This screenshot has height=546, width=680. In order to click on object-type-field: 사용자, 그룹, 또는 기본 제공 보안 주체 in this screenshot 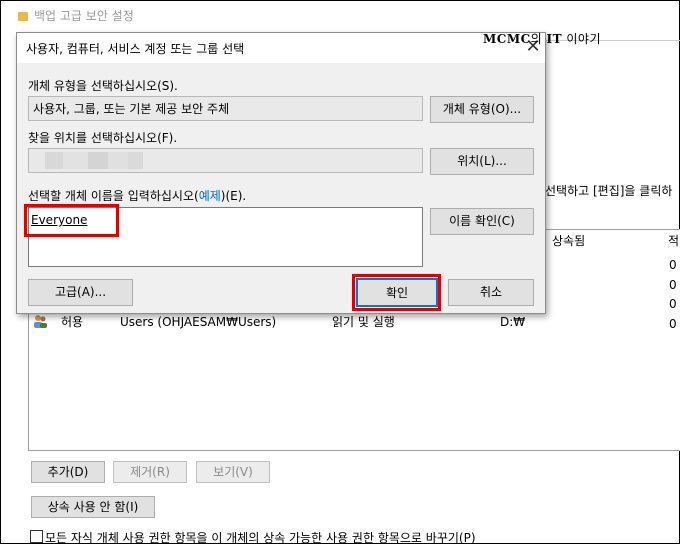, I will do `click(225, 108)`.